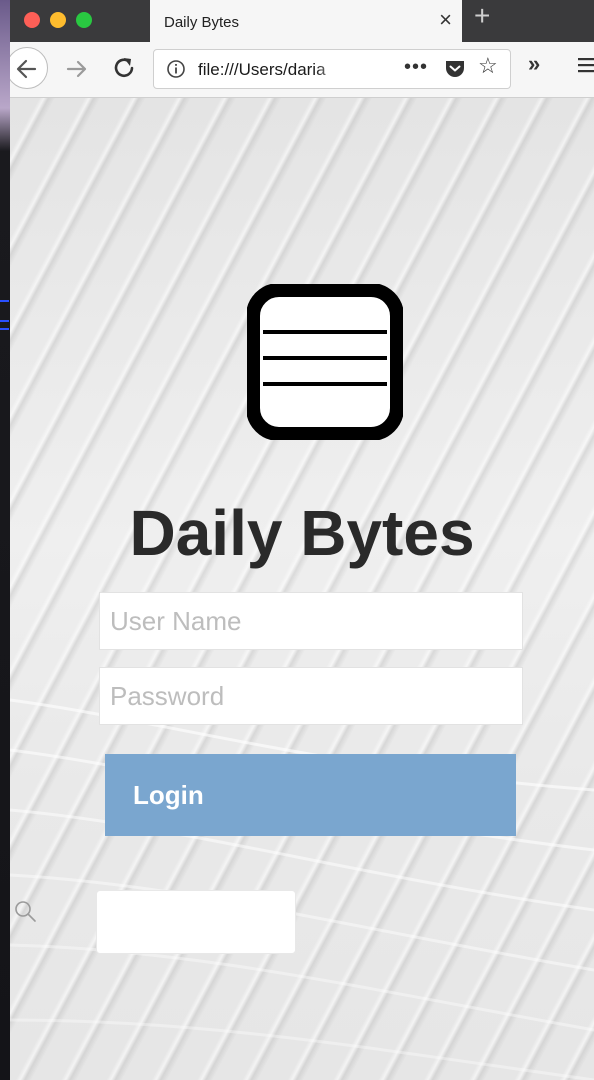  I want to click on reload-button, so click(124, 70).